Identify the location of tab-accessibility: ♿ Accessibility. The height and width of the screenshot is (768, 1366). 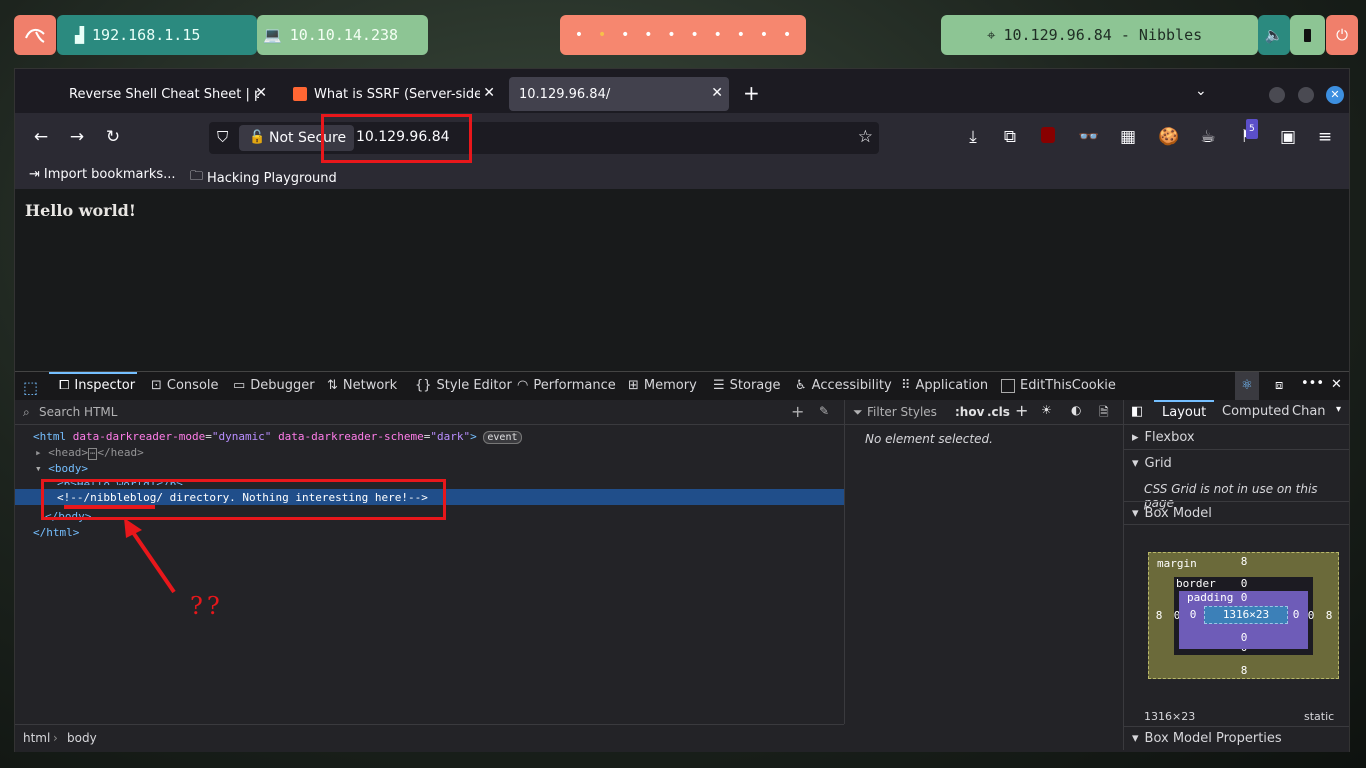
(843, 385).